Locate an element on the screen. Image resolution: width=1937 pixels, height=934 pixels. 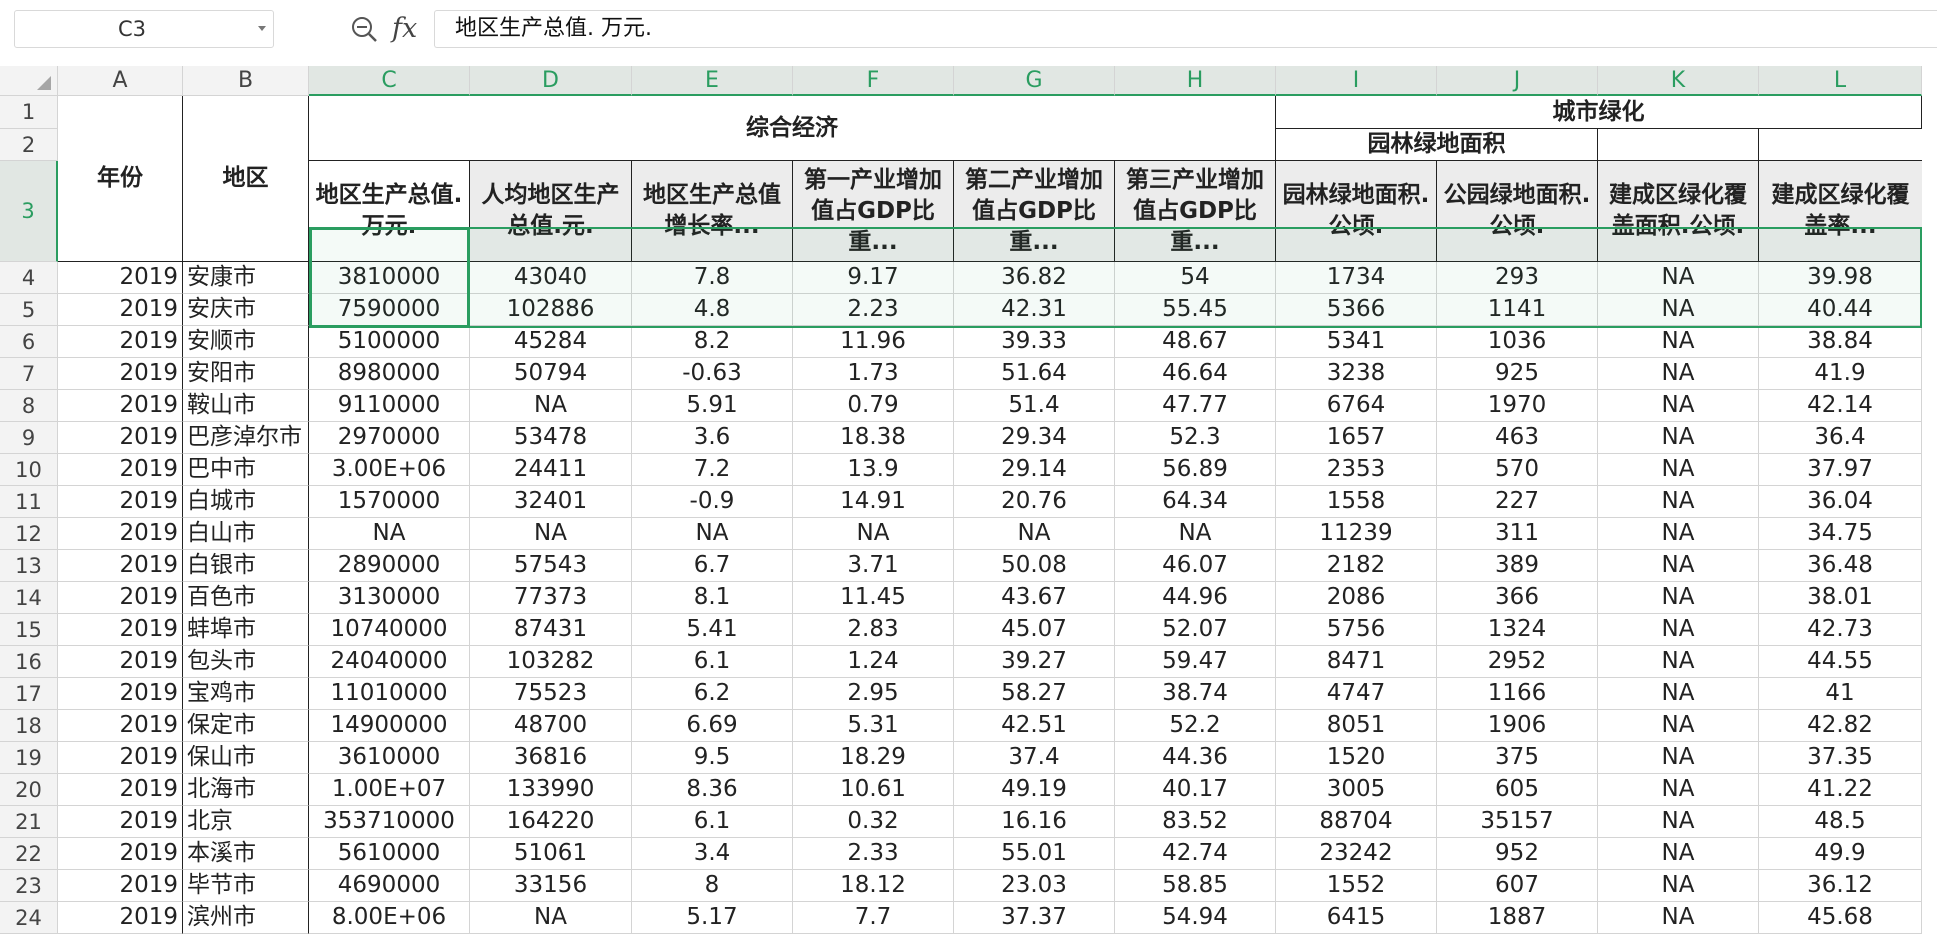
data-cell: 50794 is located at coordinates (551, 374).